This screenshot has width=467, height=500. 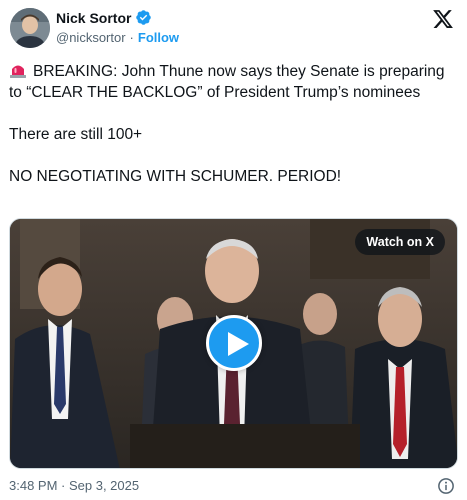 I want to click on follow-button: Follow, so click(x=158, y=37).